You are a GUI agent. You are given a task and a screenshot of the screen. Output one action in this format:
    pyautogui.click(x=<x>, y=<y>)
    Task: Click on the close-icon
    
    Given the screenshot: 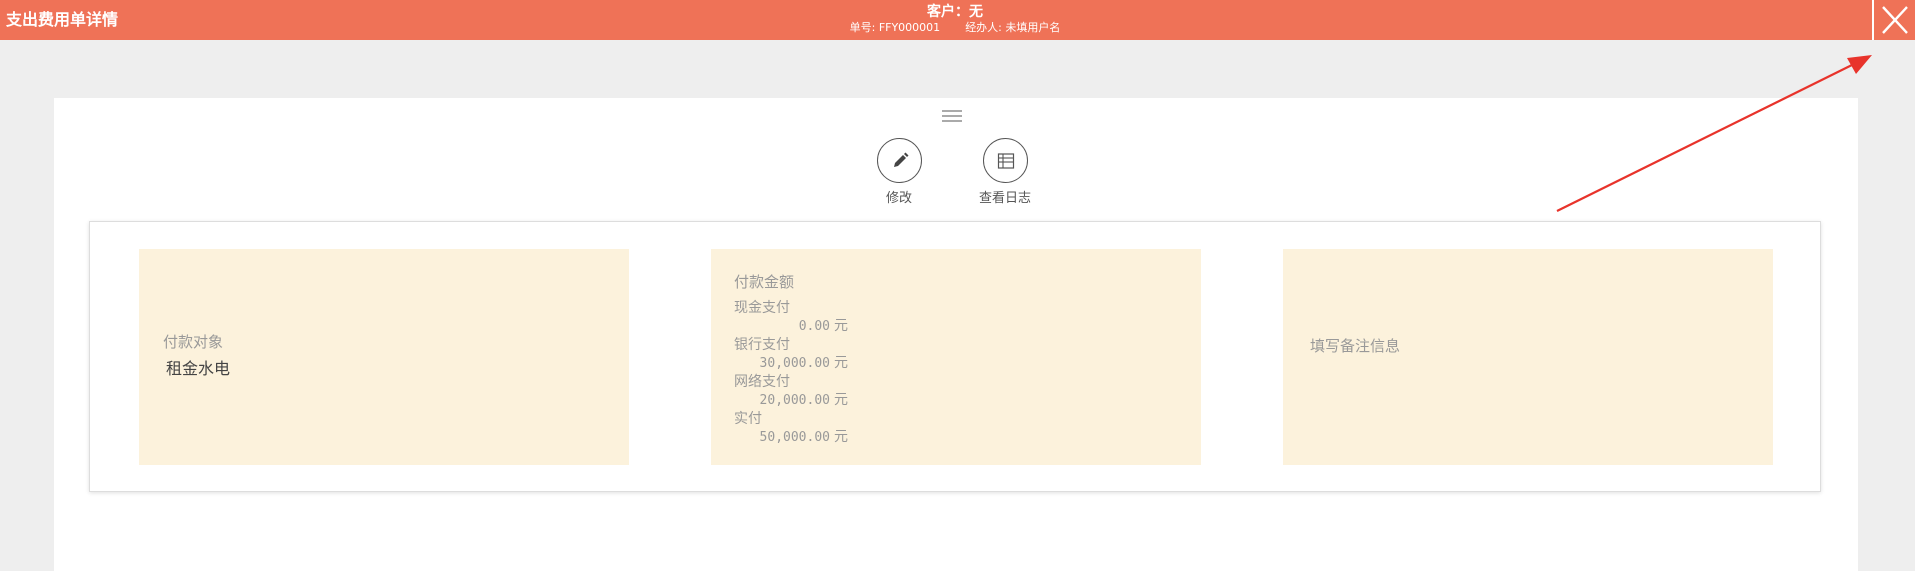 What is the action you would take?
    pyautogui.click(x=1895, y=20)
    